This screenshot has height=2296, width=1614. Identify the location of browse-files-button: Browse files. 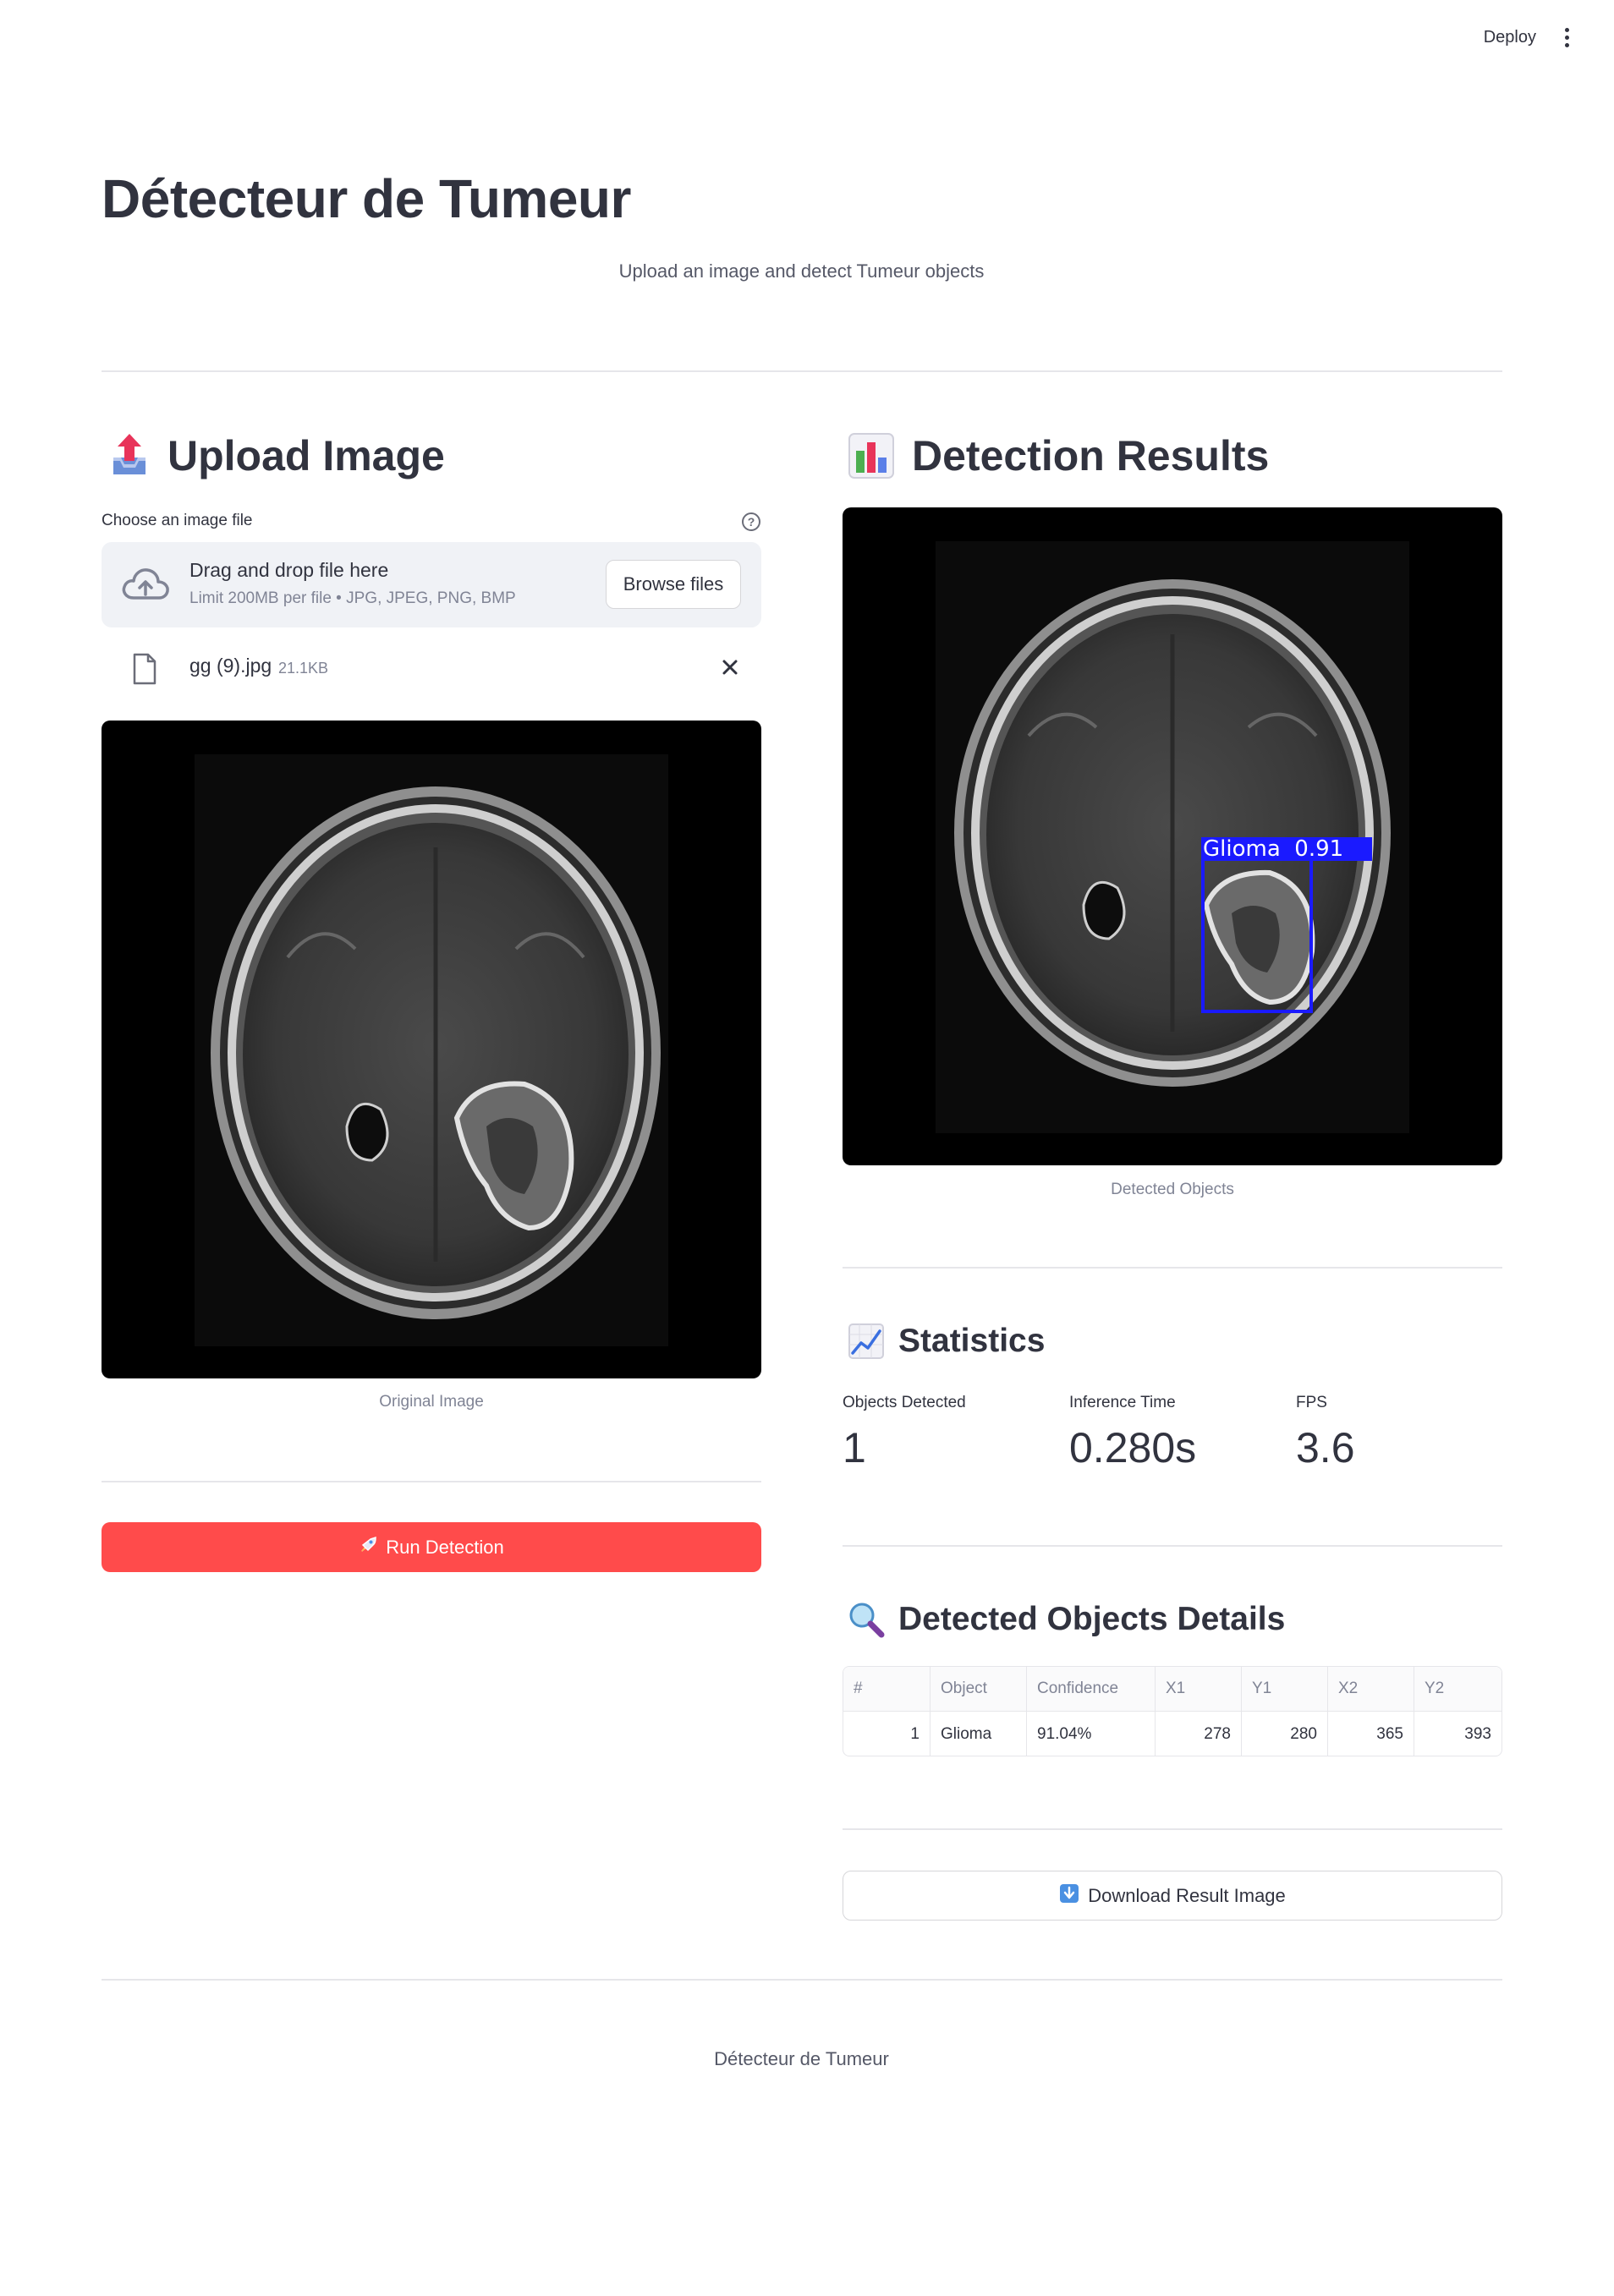
(674, 584).